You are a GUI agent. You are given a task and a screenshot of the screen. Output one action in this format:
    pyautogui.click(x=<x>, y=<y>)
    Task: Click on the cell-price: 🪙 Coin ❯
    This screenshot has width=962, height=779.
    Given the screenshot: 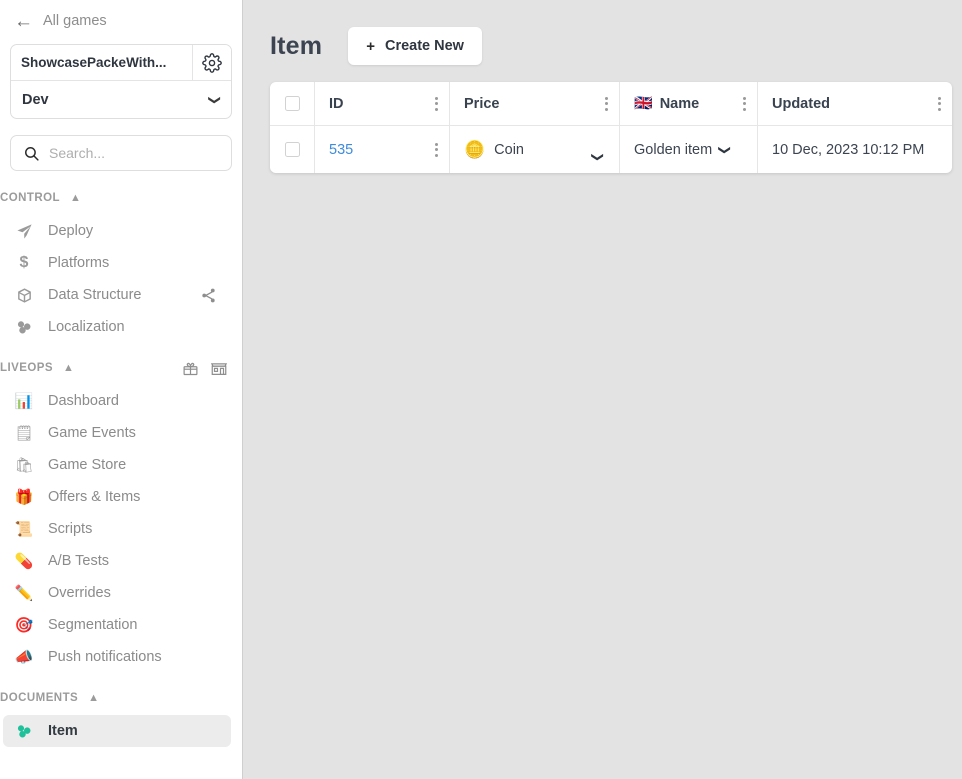 What is the action you would take?
    pyautogui.click(x=535, y=149)
    